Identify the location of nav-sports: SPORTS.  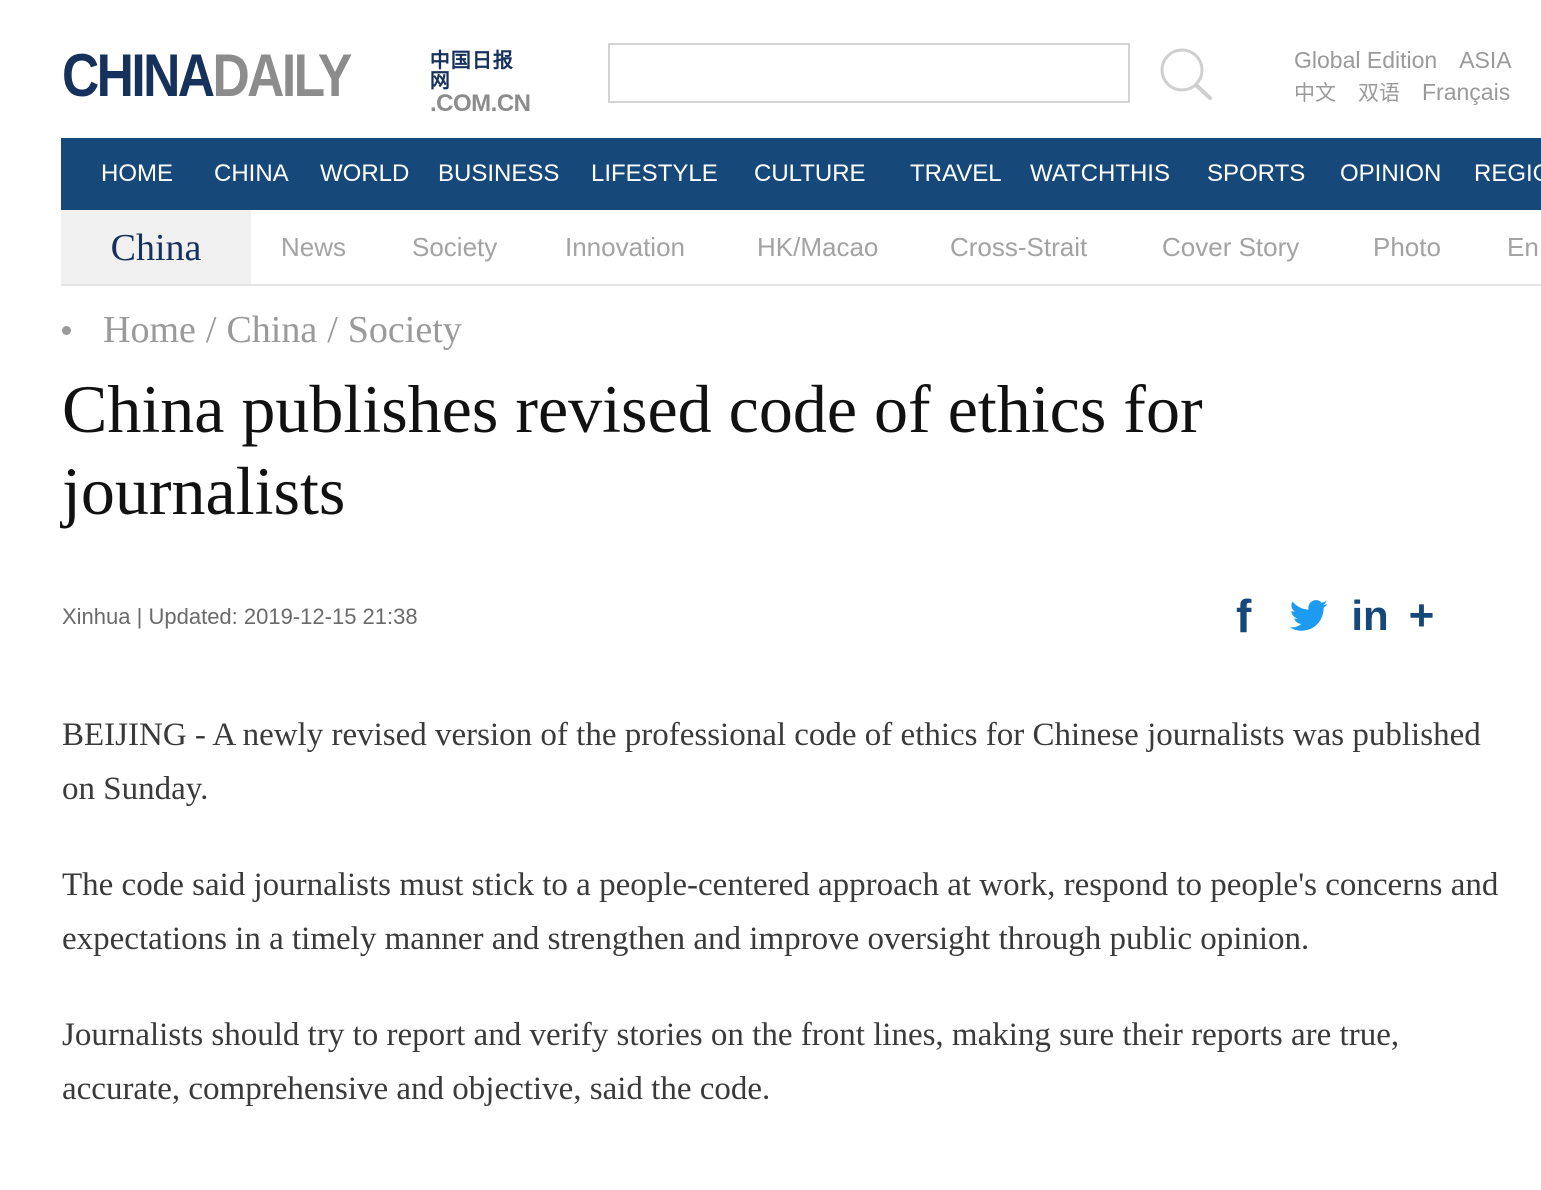
(1256, 174).